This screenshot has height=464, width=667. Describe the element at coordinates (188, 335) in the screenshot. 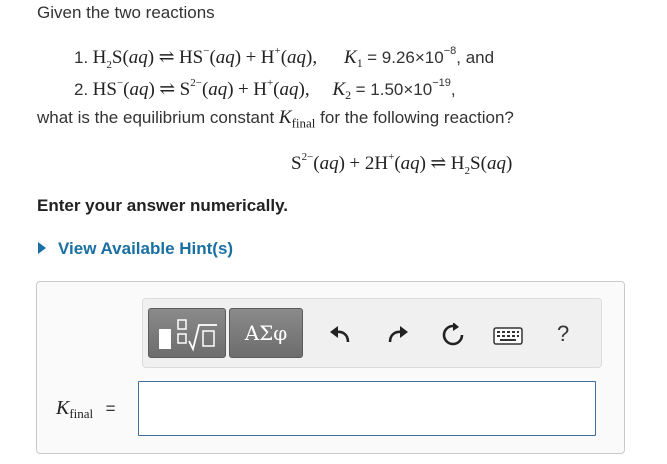

I see `radical-template-icon` at that location.